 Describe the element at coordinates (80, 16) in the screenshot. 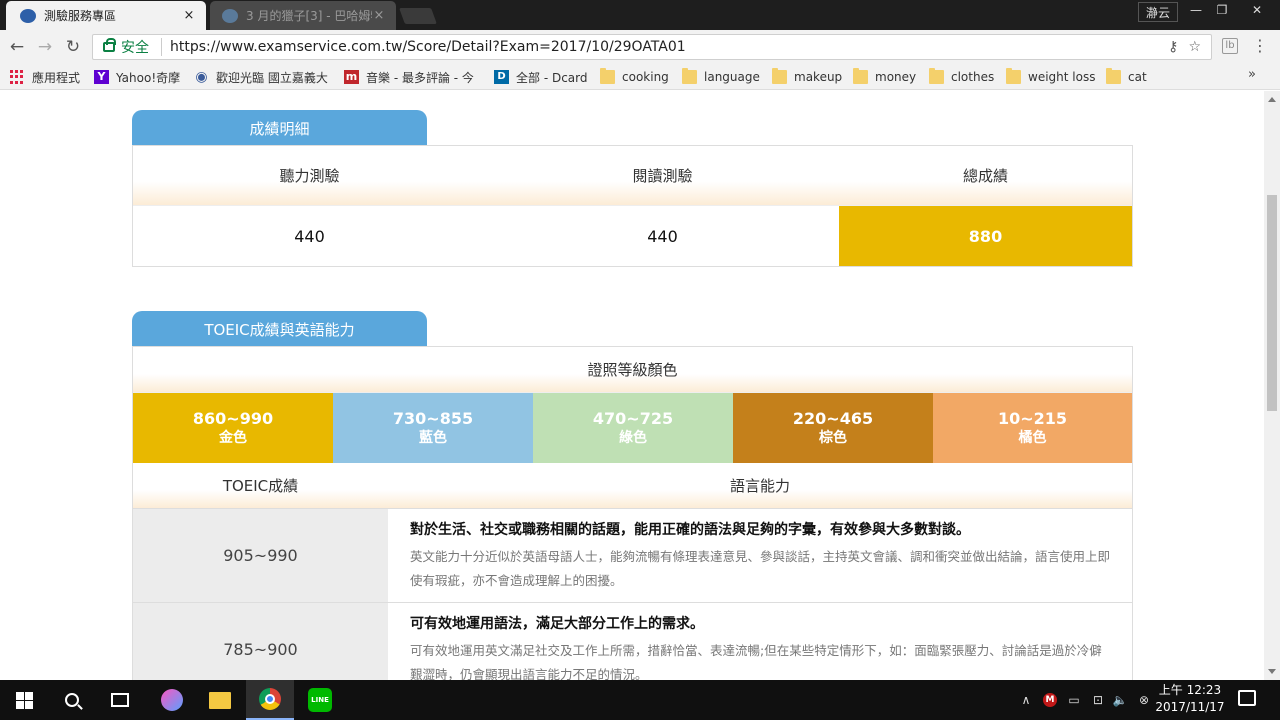

I see `tab-title: 測驗服務專區` at that location.